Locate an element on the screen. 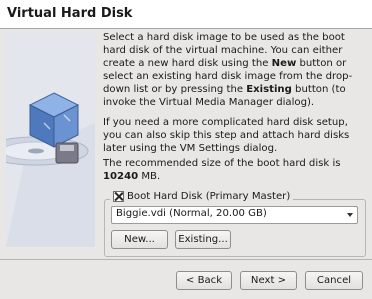 The image size is (372, 299). instructions-new-emphasis: New is located at coordinates (284, 64).